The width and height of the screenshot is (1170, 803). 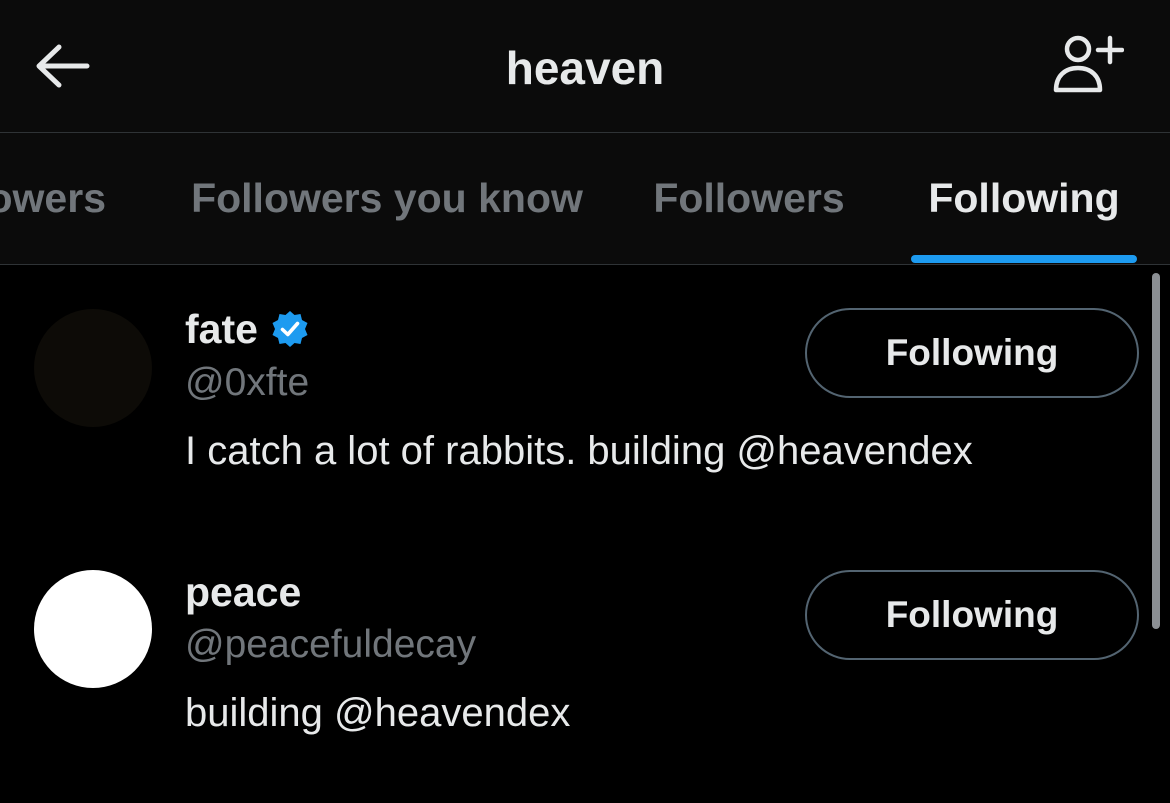 I want to click on user-name: fate, so click(x=221, y=328).